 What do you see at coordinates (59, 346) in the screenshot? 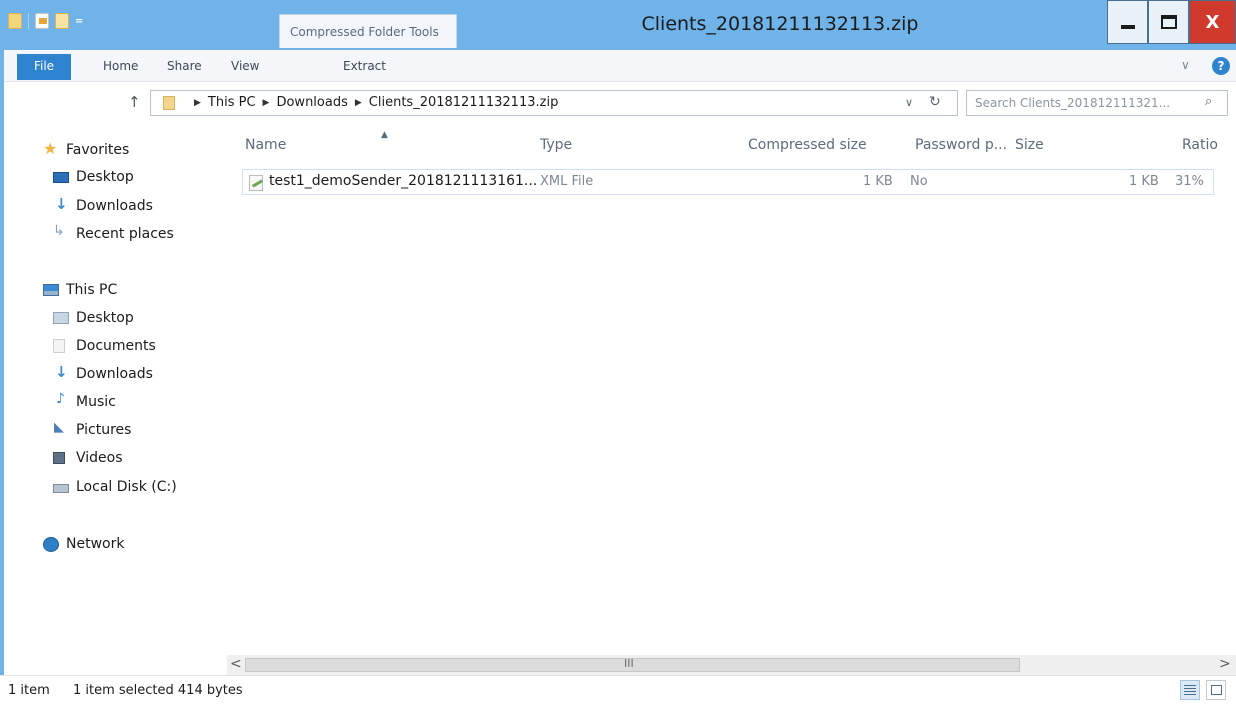
I see `documents-icon` at bounding box center [59, 346].